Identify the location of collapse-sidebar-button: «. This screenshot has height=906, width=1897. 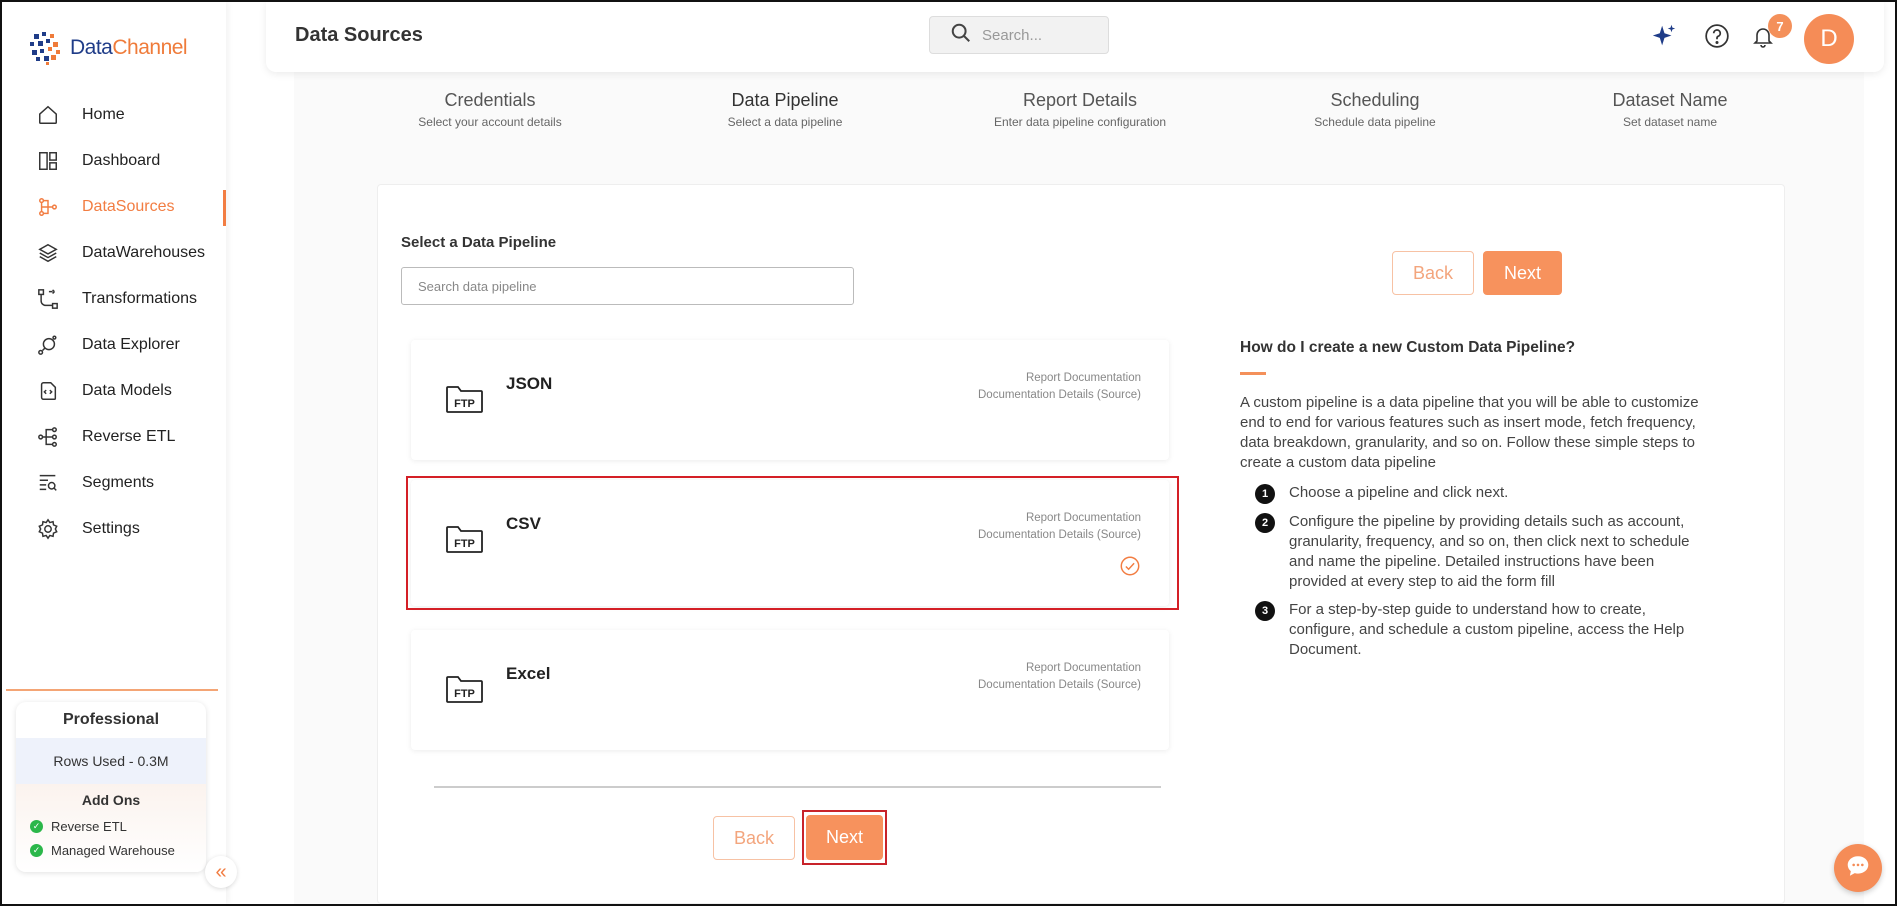
(221, 872).